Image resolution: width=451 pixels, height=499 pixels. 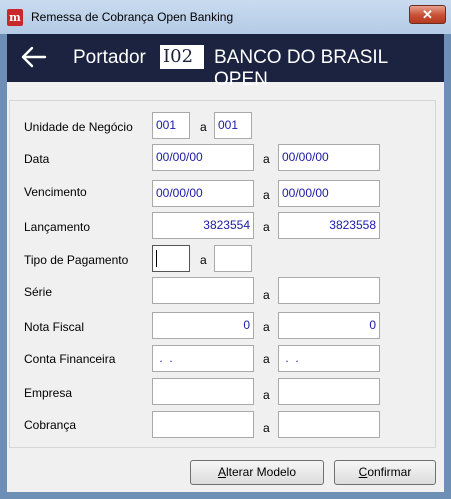 I want to click on vencimento-from-input: 00/00/00, so click(x=203, y=193).